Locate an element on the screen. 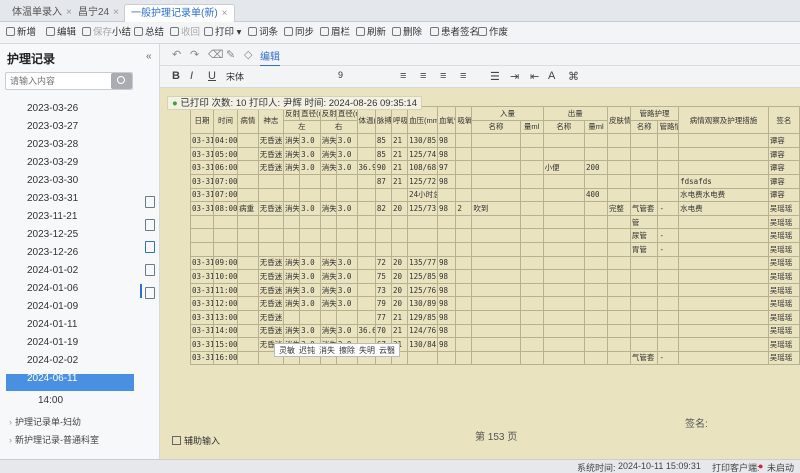  table-cell: 87 is located at coordinates (383, 181).